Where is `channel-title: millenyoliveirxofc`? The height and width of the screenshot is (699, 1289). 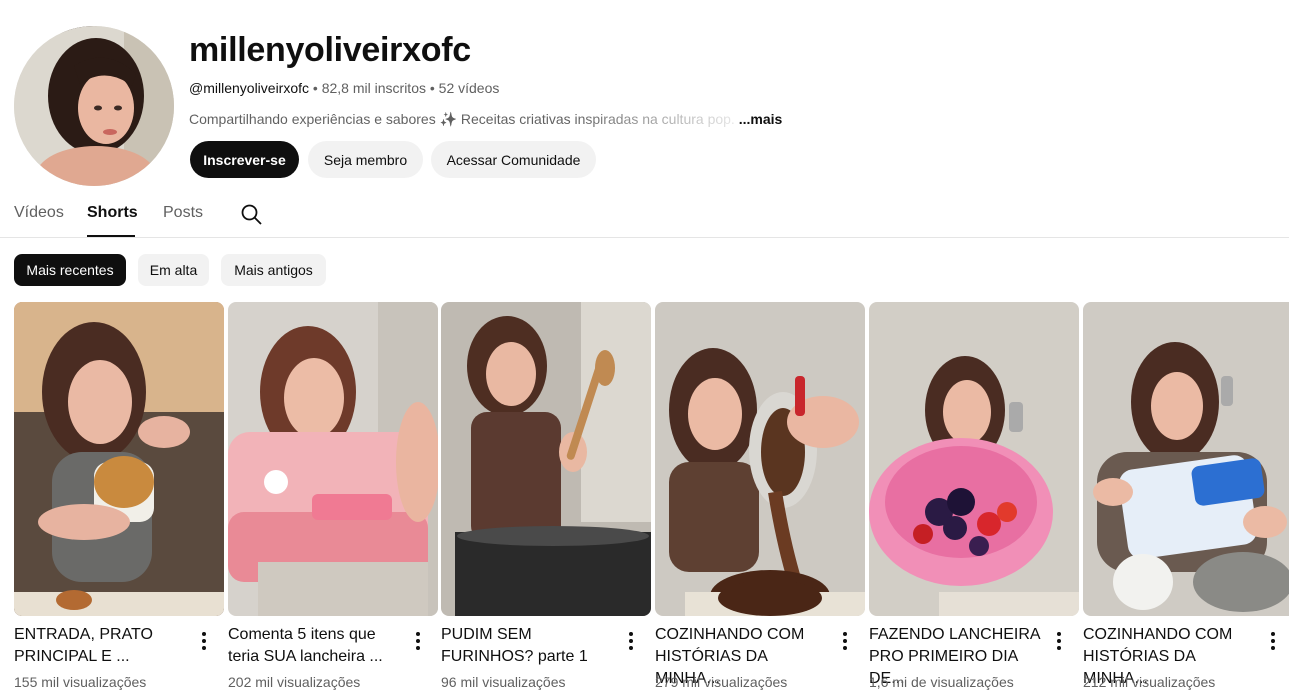 channel-title: millenyoliveirxofc is located at coordinates (330, 50).